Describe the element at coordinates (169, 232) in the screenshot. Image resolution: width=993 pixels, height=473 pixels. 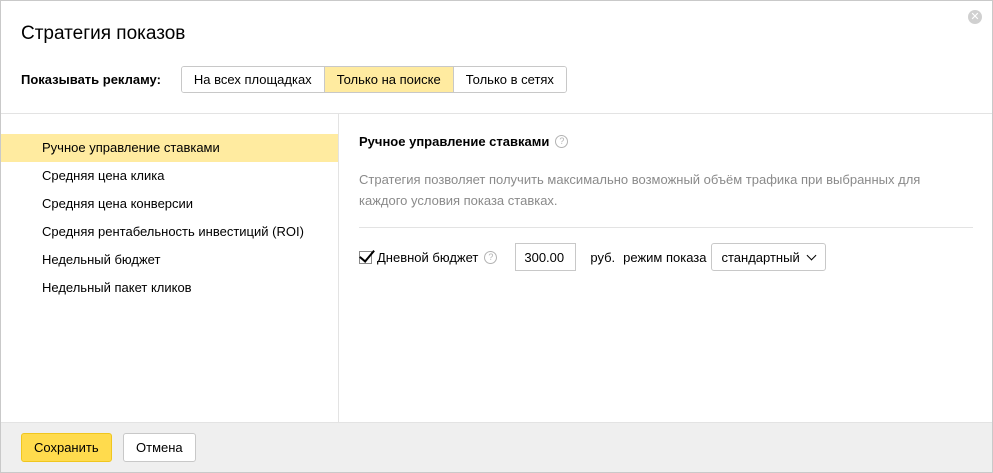
I see `sidebar-item-avg-roi: Средняя рентабельность инвестиций (ROI)` at that location.